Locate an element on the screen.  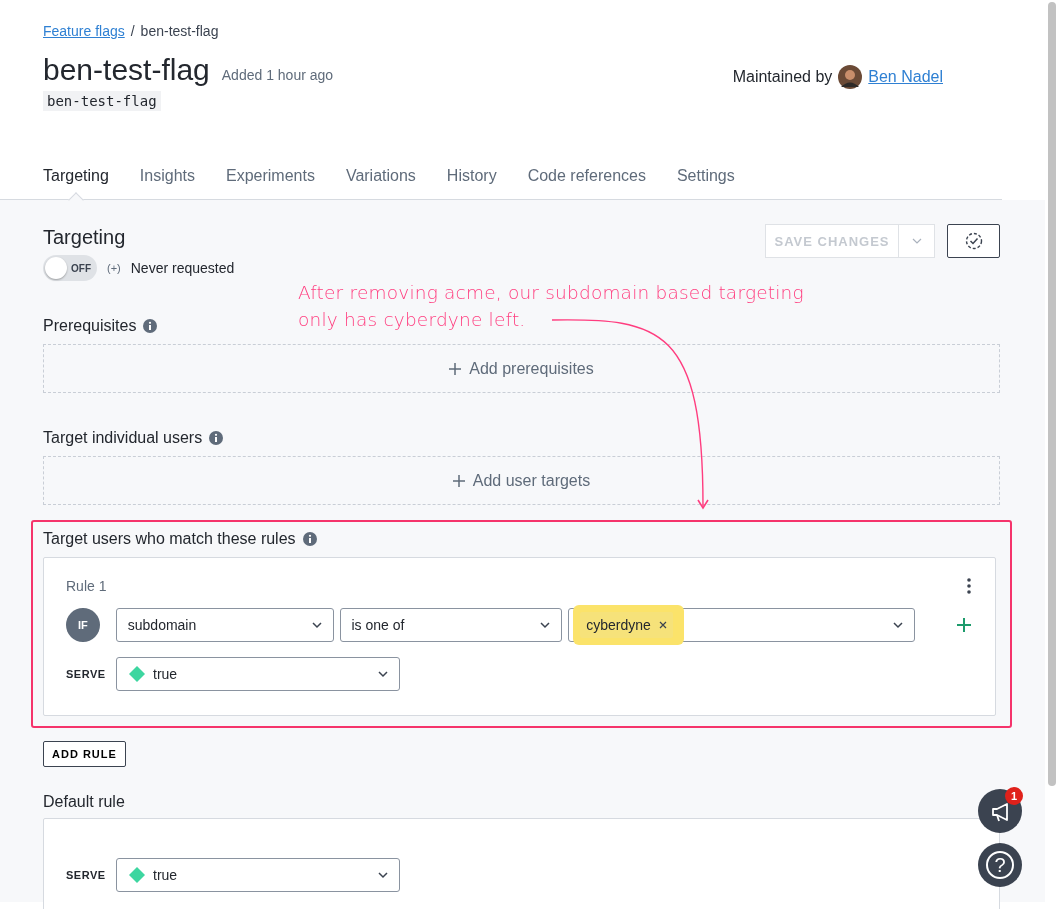
status-mark: (+) is located at coordinates (114, 268).